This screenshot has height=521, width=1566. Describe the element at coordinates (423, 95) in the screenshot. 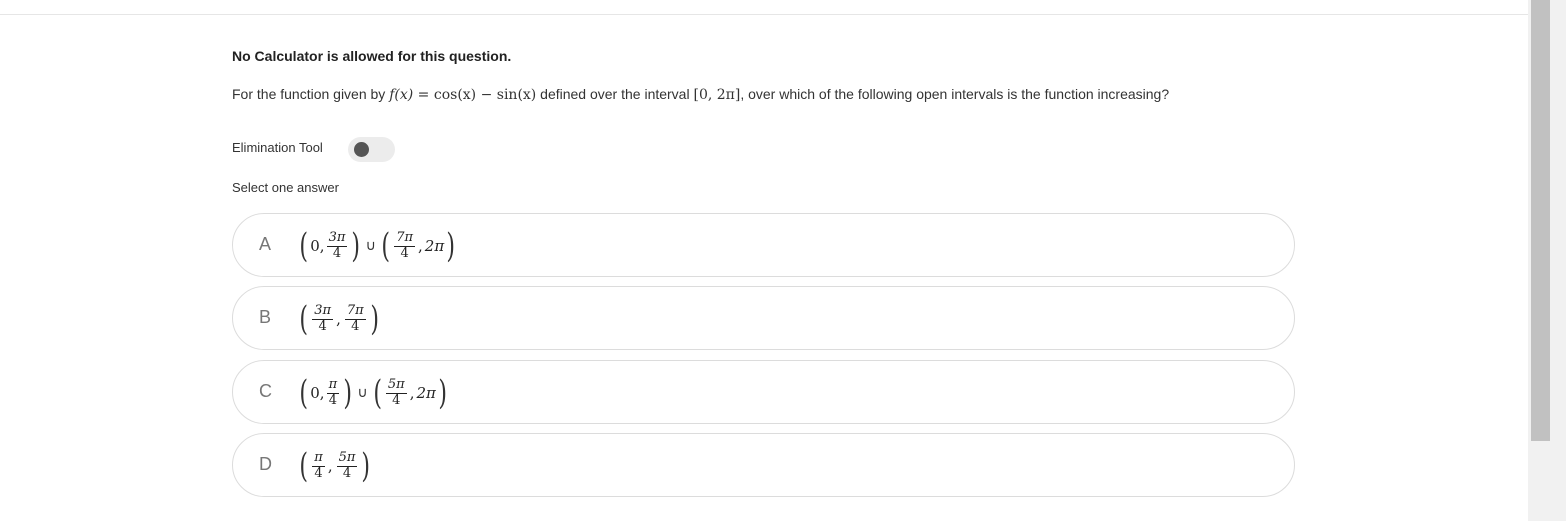

I see `question-equals: =` at that location.